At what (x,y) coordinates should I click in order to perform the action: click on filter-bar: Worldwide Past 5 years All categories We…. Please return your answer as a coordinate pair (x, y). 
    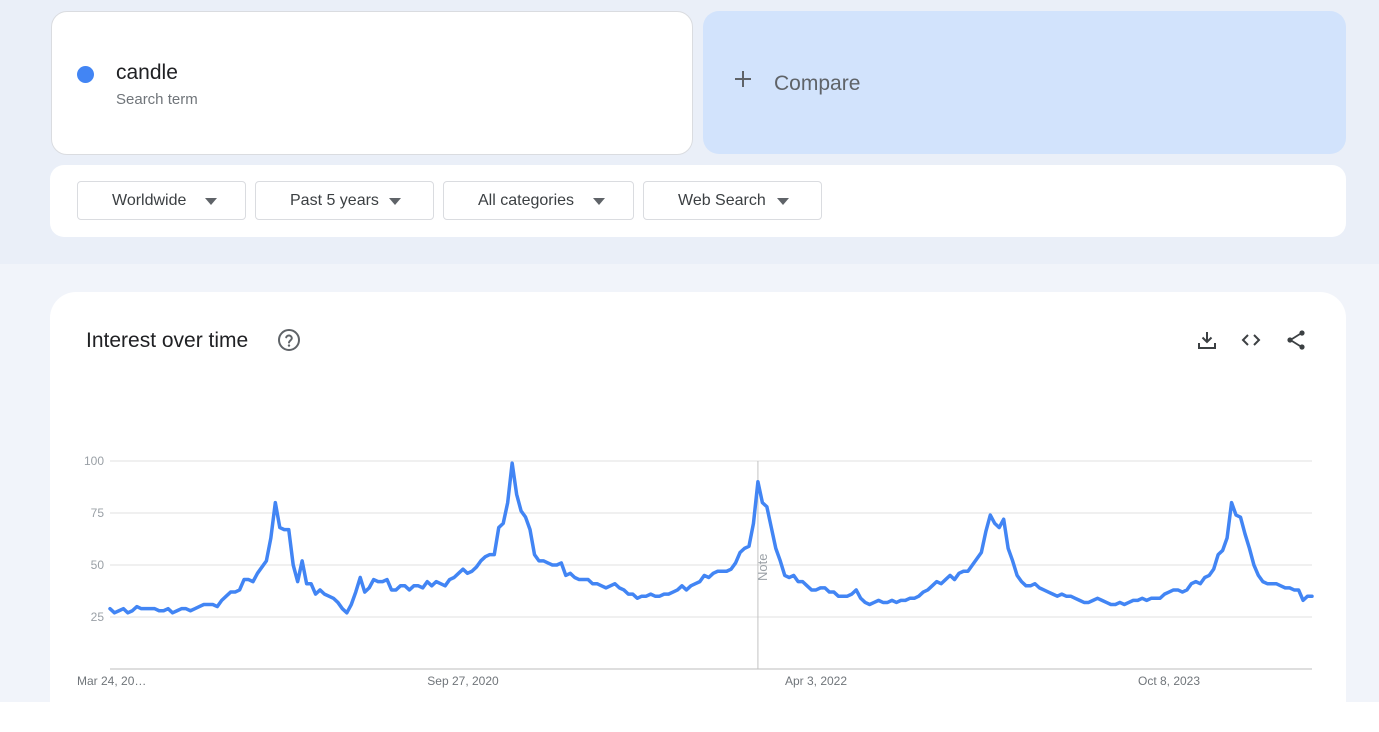
    Looking at the image, I should click on (698, 201).